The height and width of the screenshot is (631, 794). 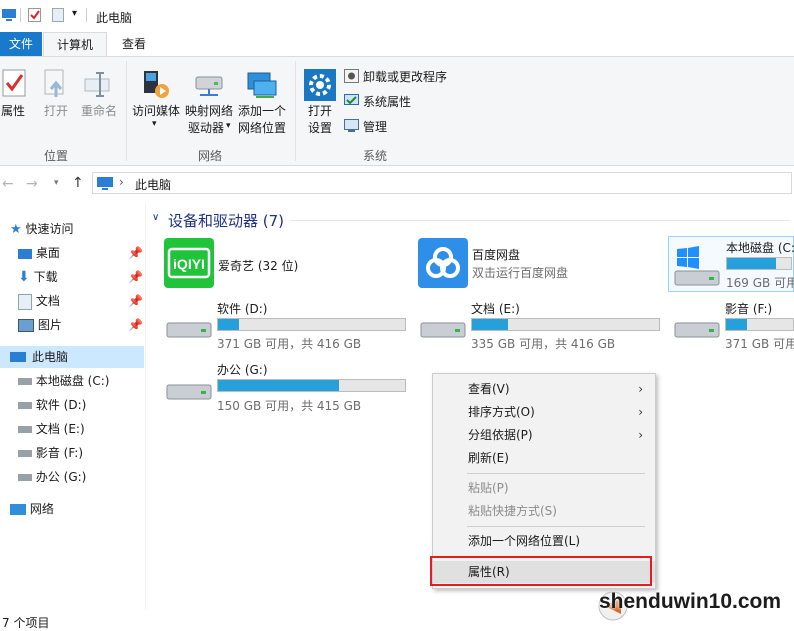 What do you see at coordinates (690, 601) in the screenshot?
I see `watermark-text: shenduwin10.com` at bounding box center [690, 601].